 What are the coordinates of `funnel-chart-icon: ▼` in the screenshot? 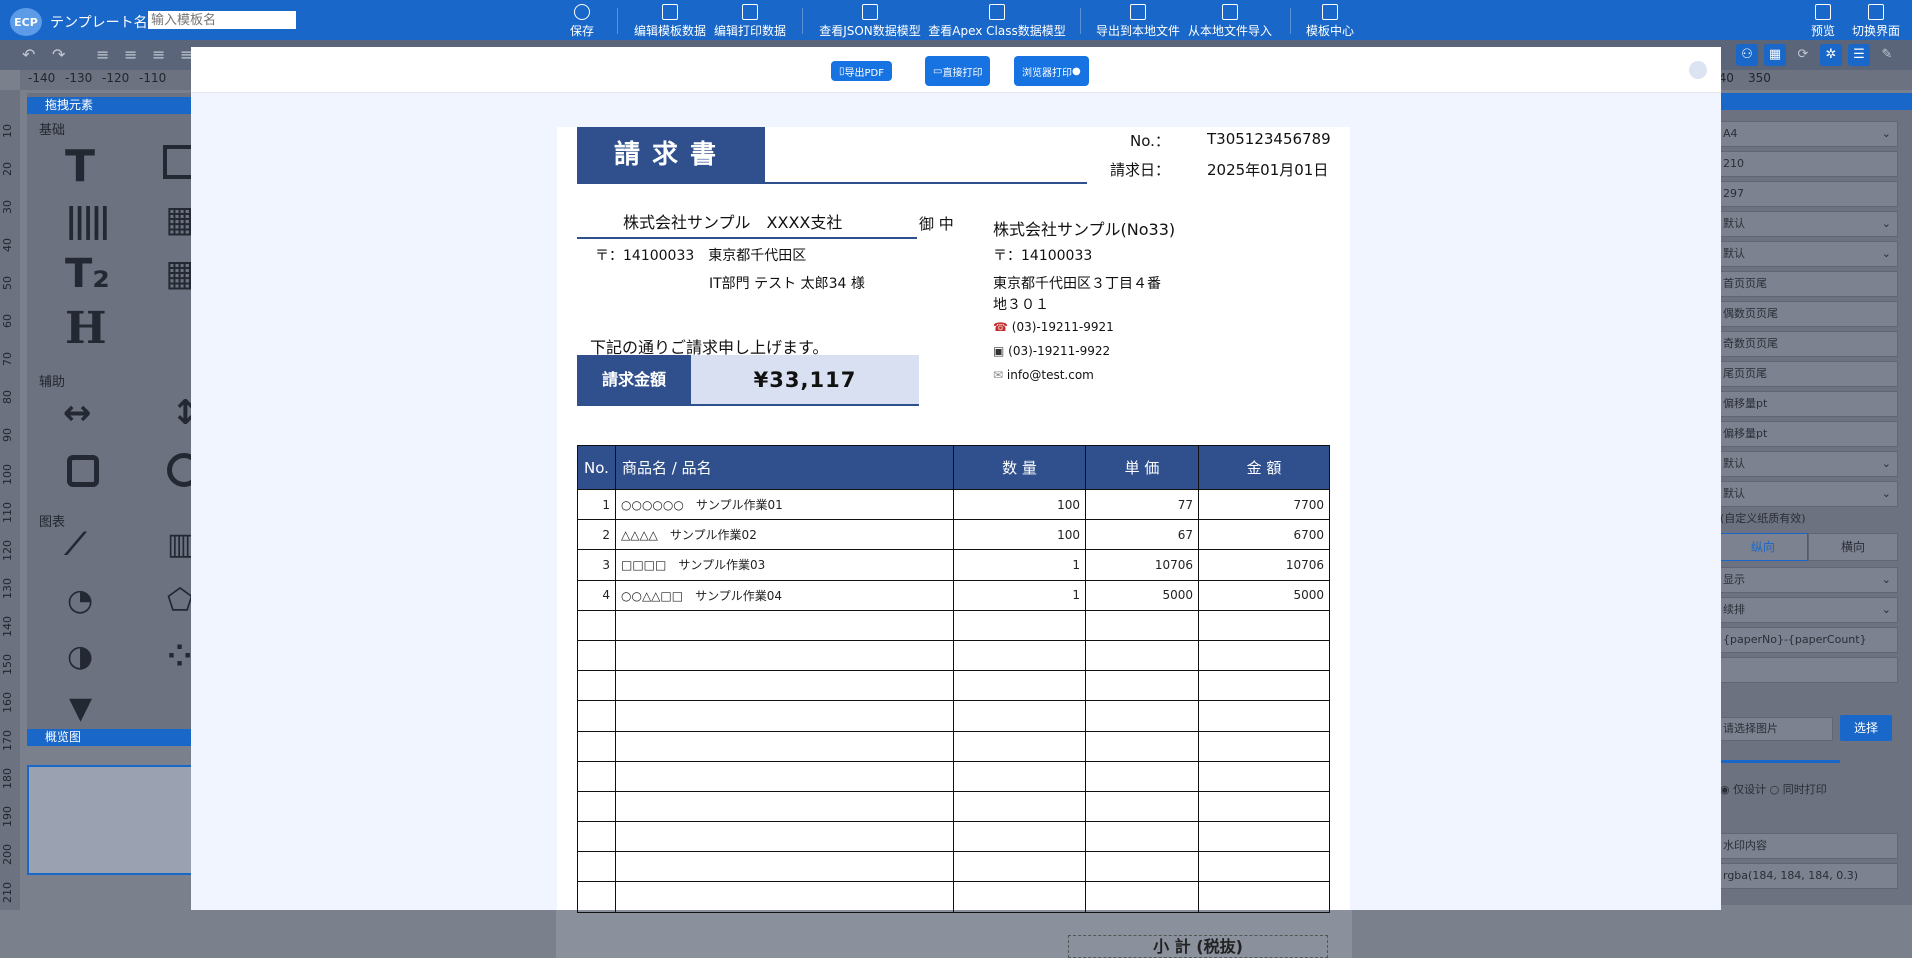 It's located at (80, 708).